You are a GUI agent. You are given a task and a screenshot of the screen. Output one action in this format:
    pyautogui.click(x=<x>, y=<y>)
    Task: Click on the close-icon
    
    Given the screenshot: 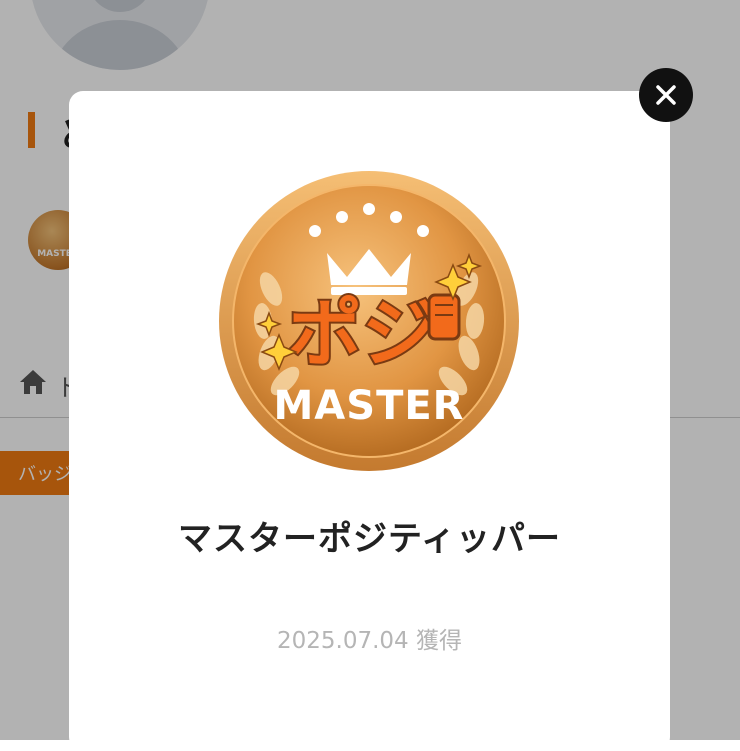 What is the action you would take?
    pyautogui.click(x=666, y=95)
    